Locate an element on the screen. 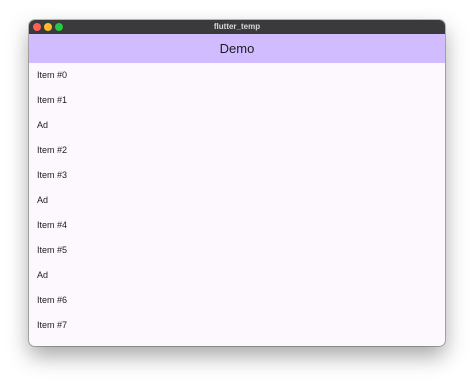  app-bar-title: Demo is located at coordinates (237, 48).